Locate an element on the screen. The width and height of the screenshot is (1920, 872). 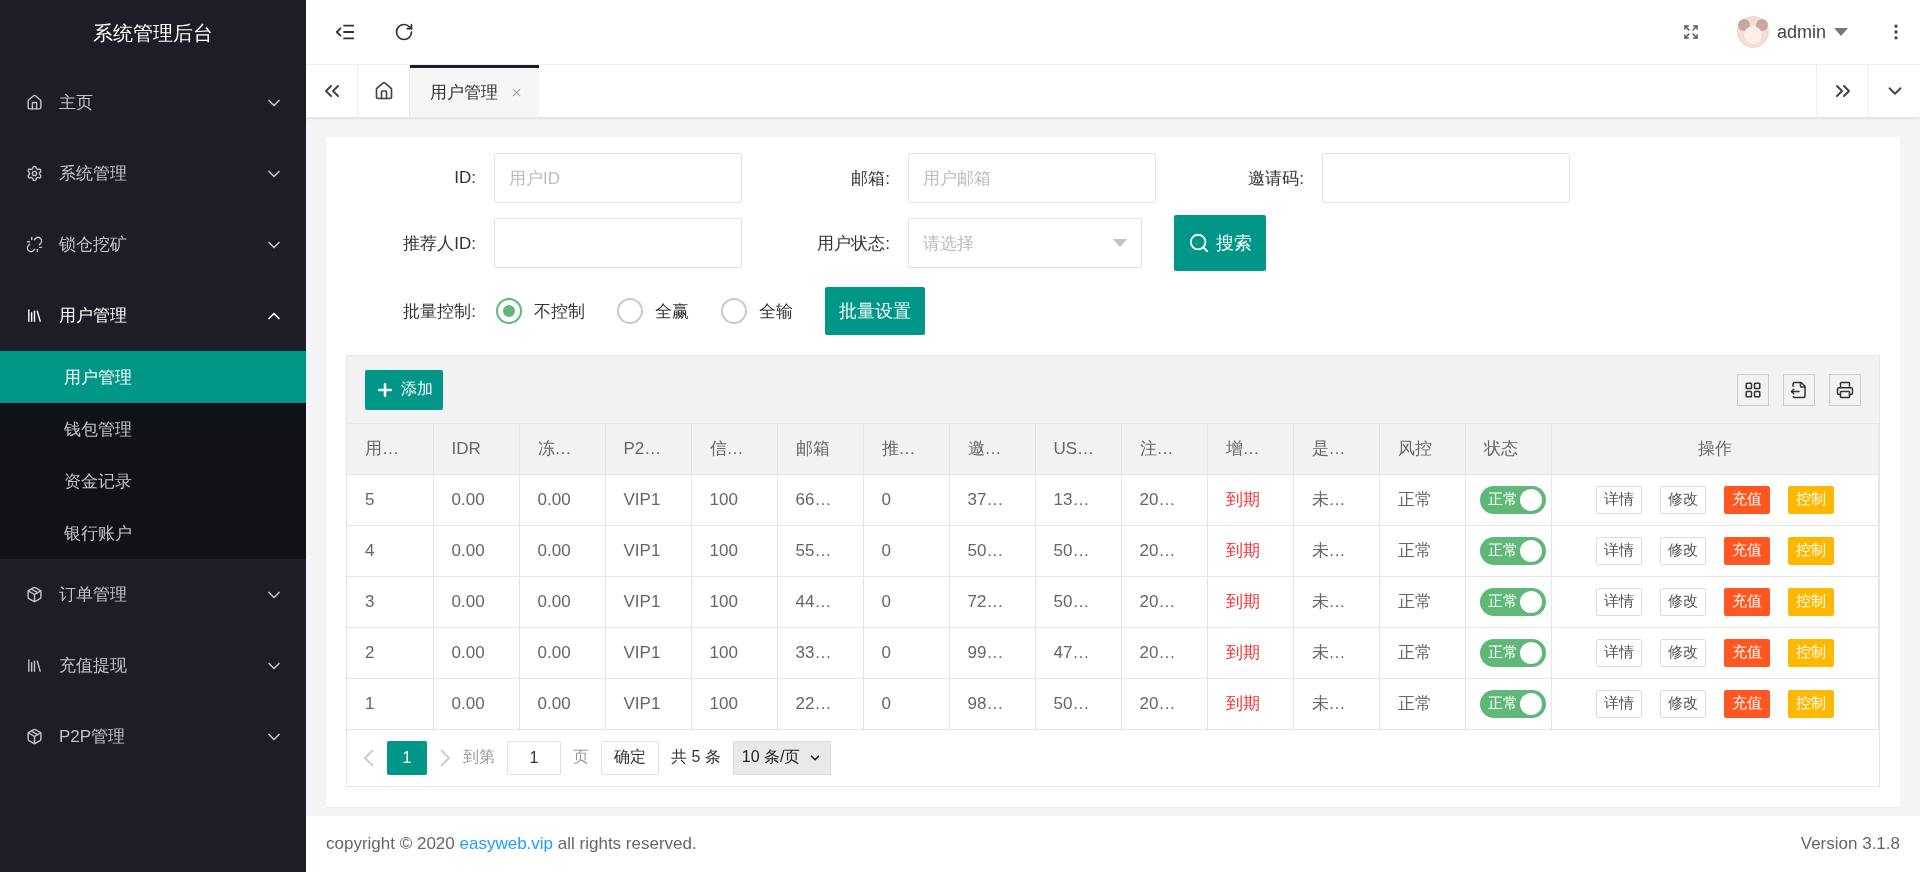
radio-option: 不控制 is located at coordinates (540, 311).